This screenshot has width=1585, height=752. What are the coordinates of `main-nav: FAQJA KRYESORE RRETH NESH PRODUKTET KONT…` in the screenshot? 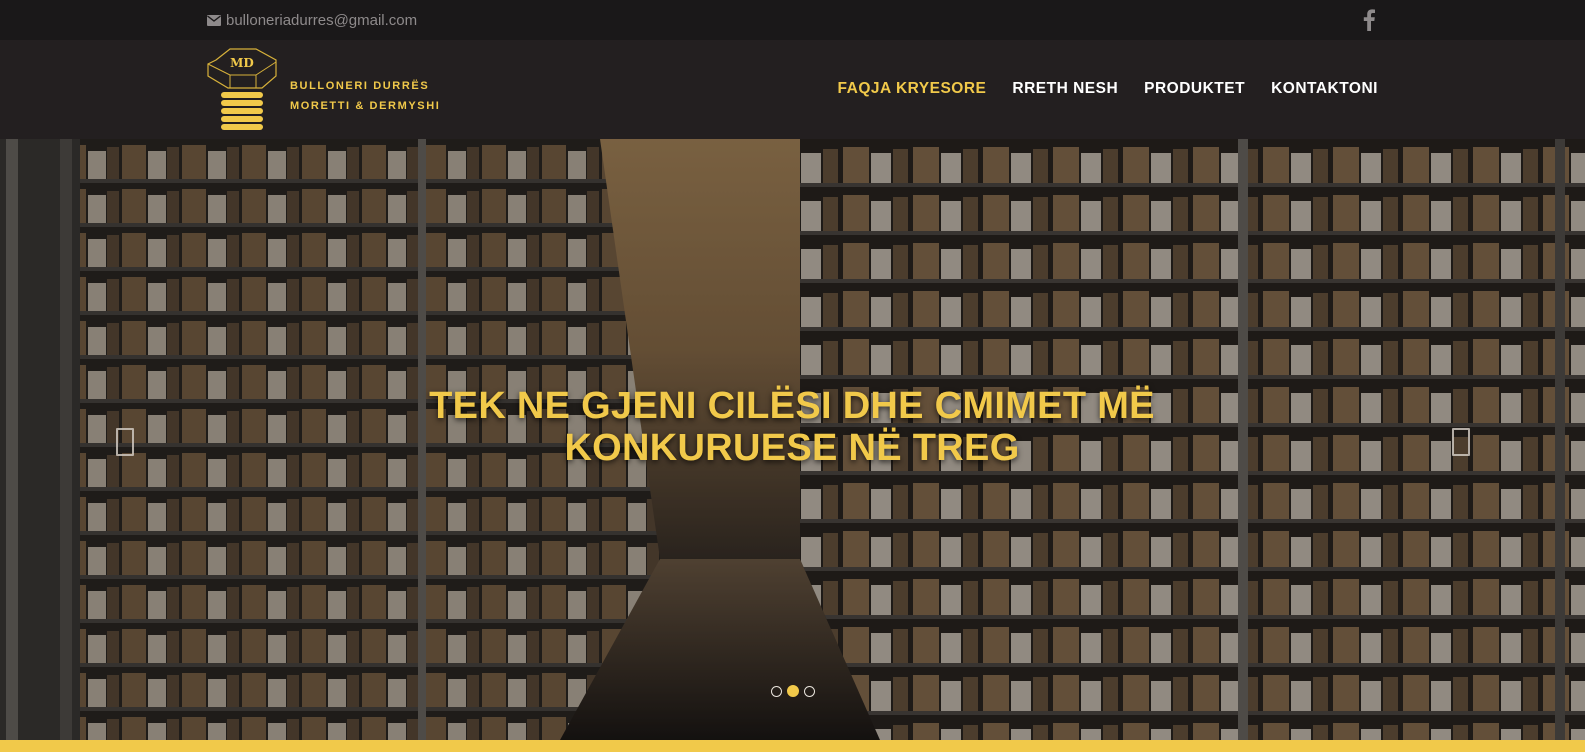 It's located at (1108, 89).